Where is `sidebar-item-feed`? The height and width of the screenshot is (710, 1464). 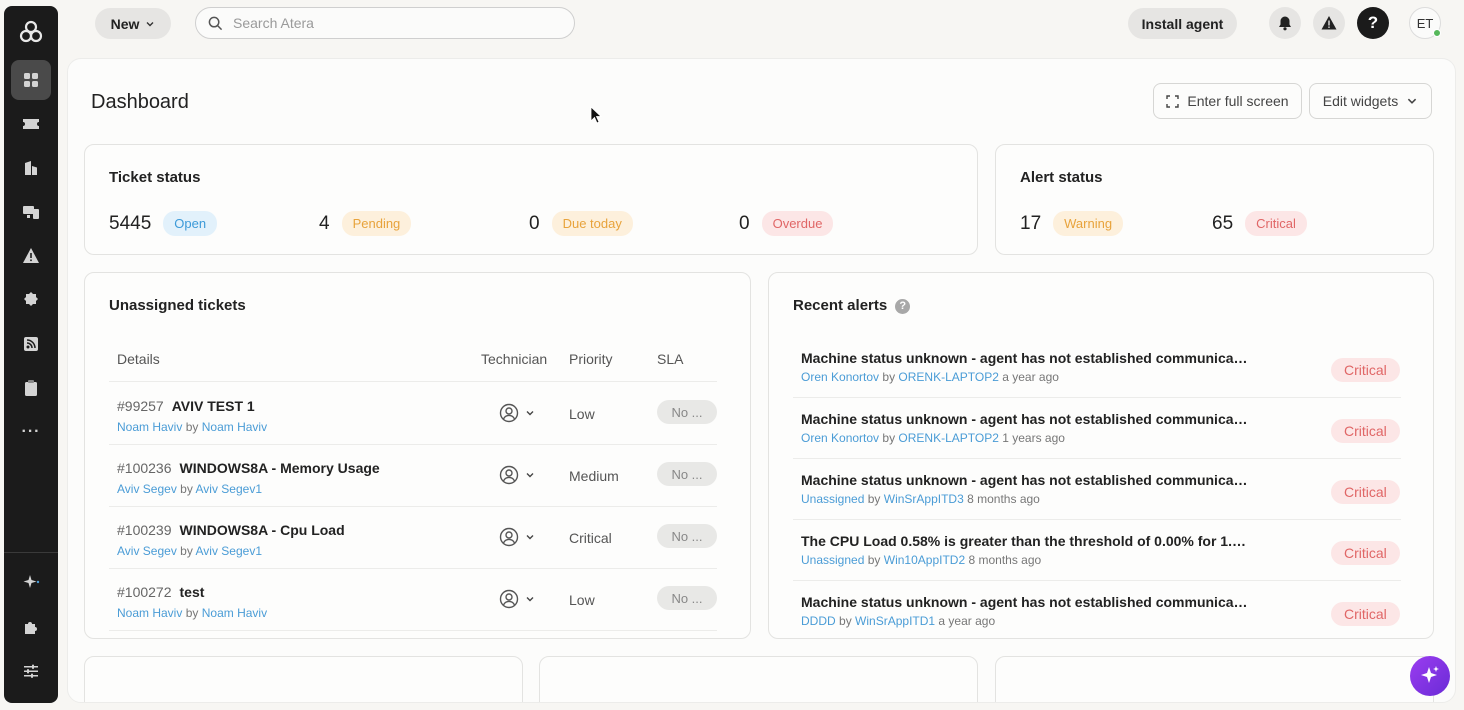 sidebar-item-feed is located at coordinates (31, 344).